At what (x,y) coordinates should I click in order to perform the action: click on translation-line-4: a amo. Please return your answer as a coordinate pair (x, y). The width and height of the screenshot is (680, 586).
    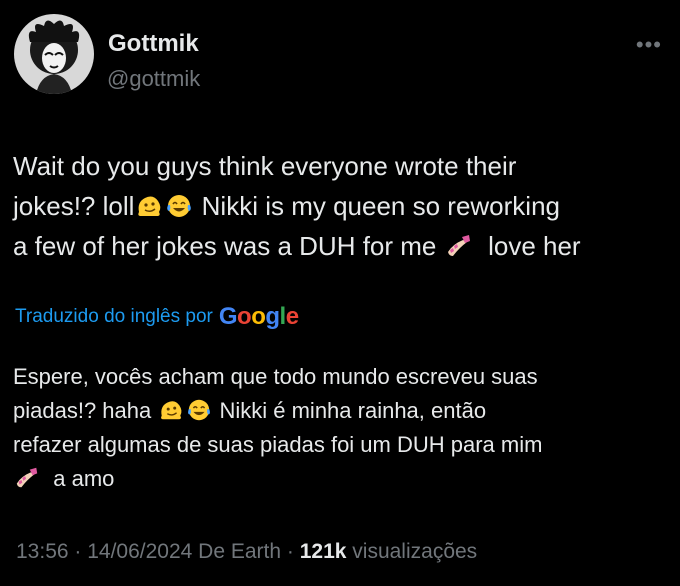
    Looking at the image, I should click on (84, 478).